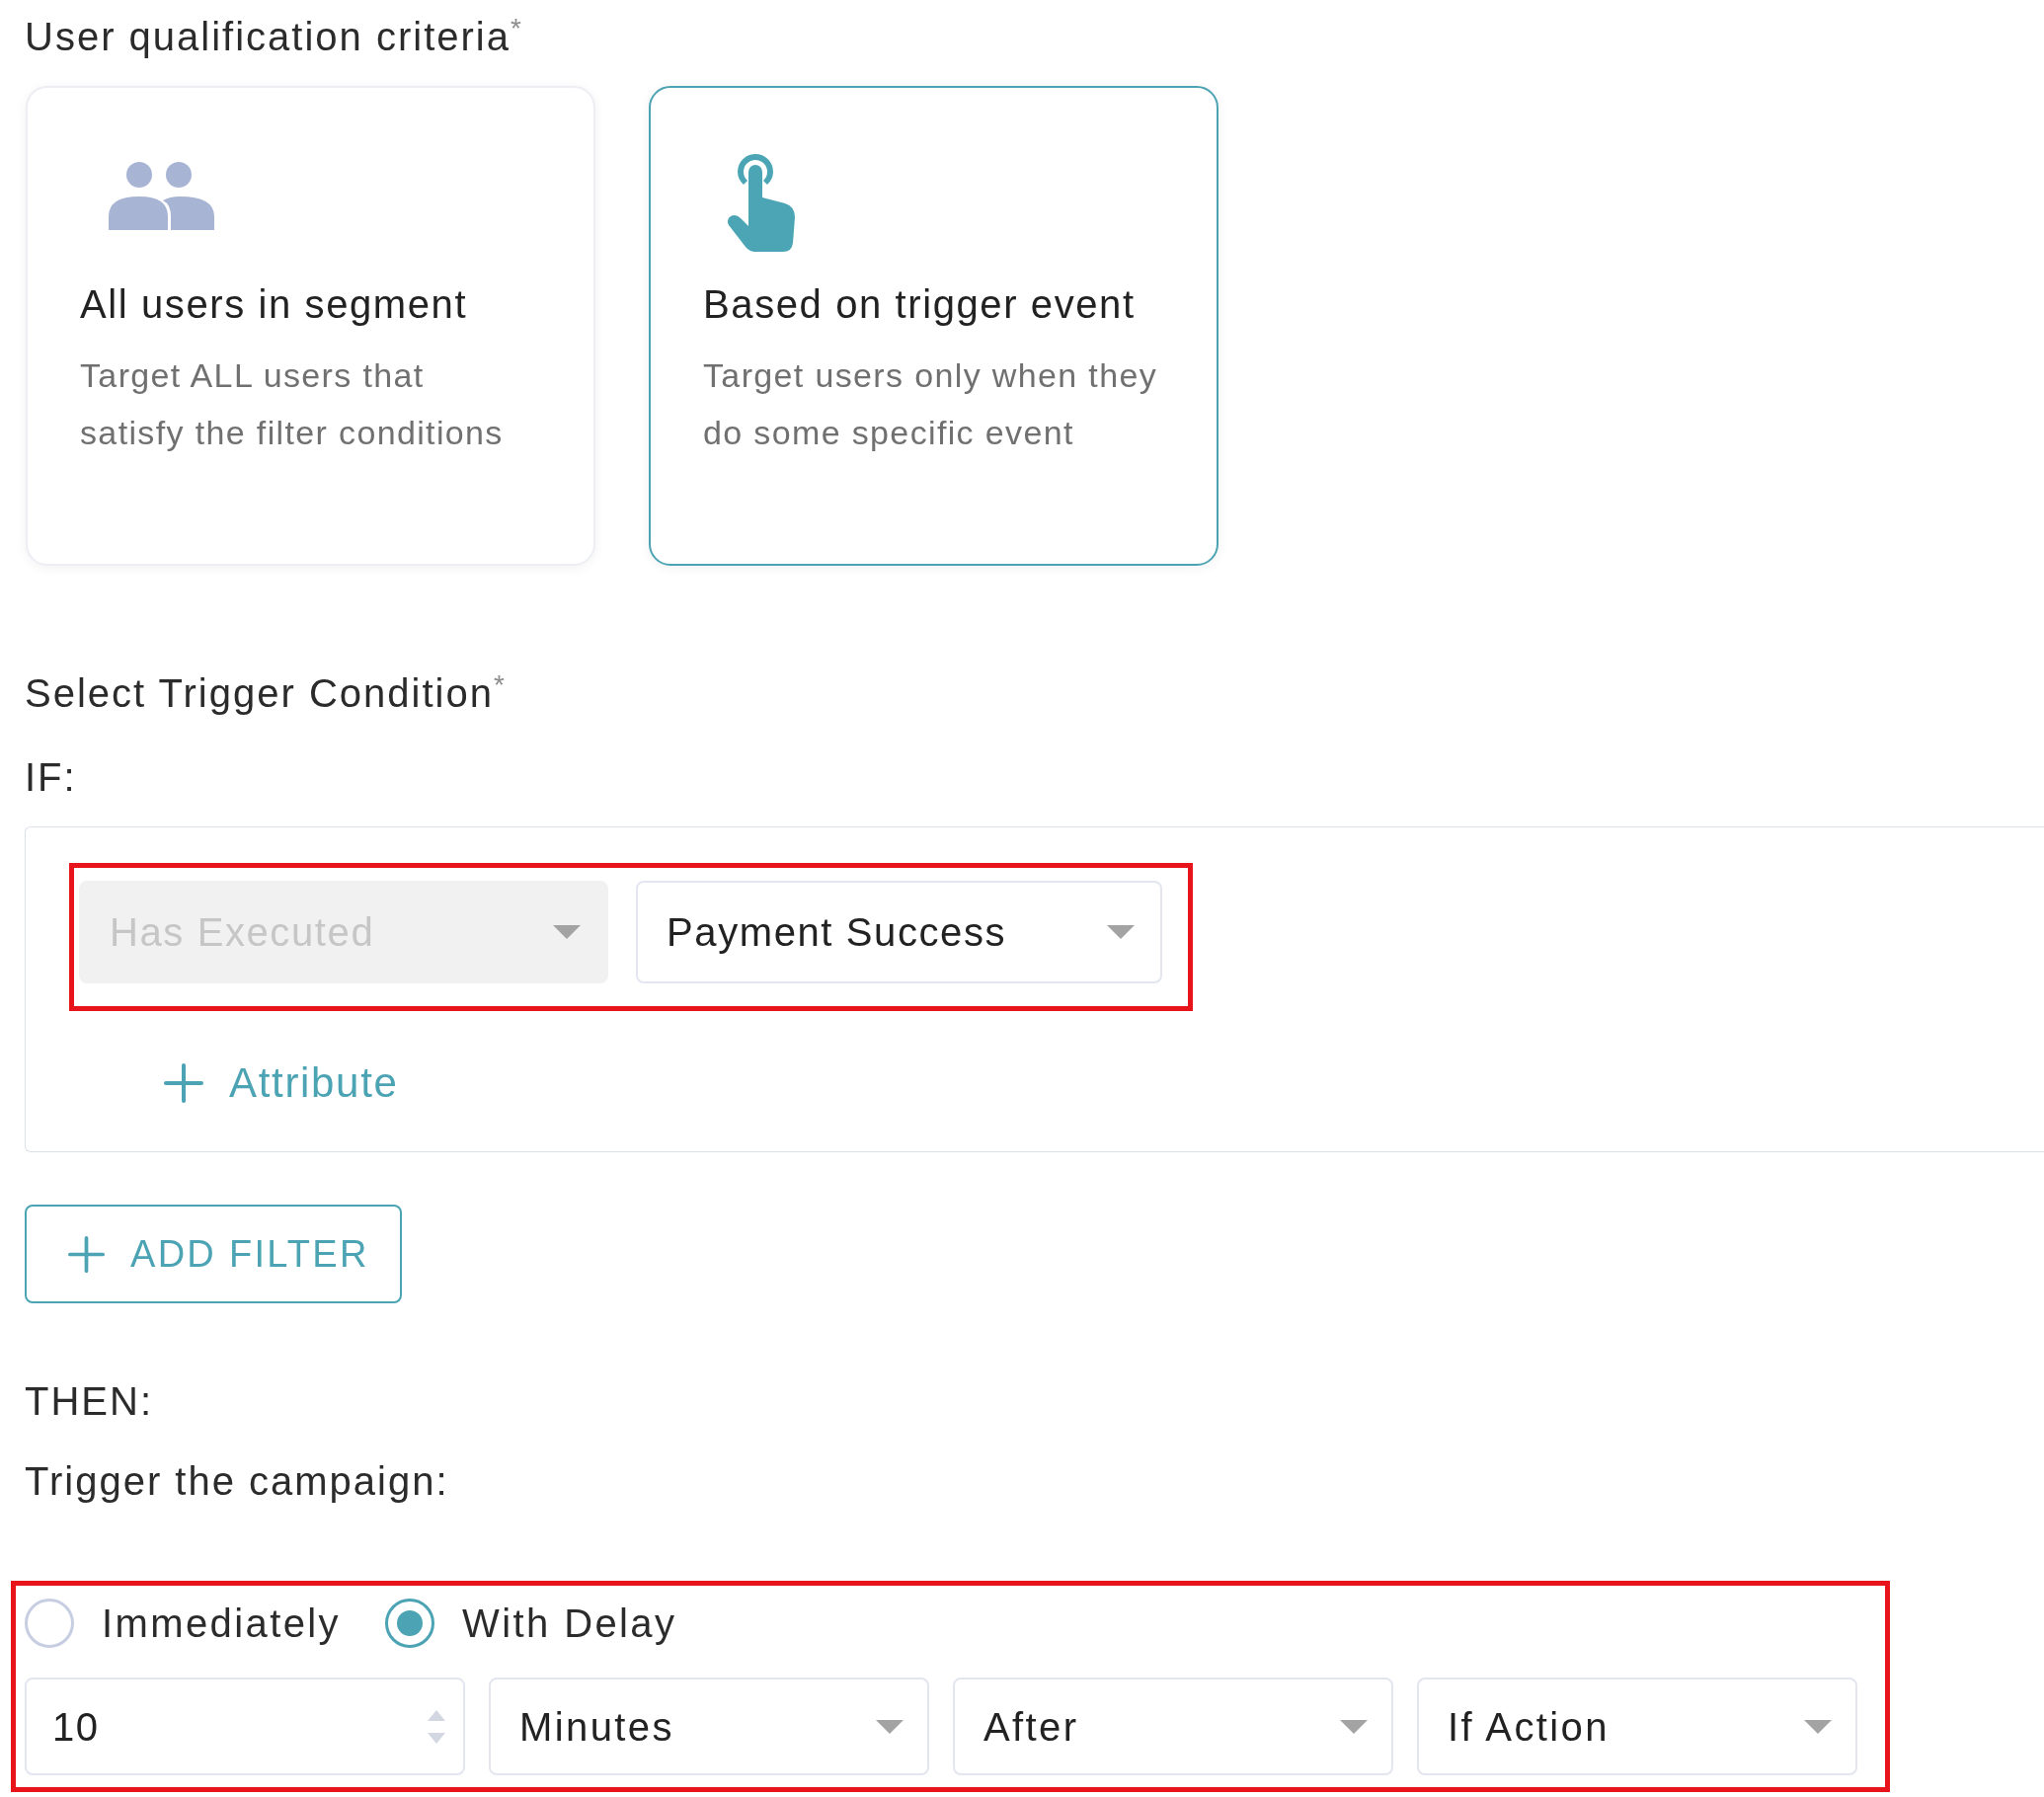 Image resolution: width=2044 pixels, height=1797 pixels. I want to click on dropdown: After, so click(1173, 1727).